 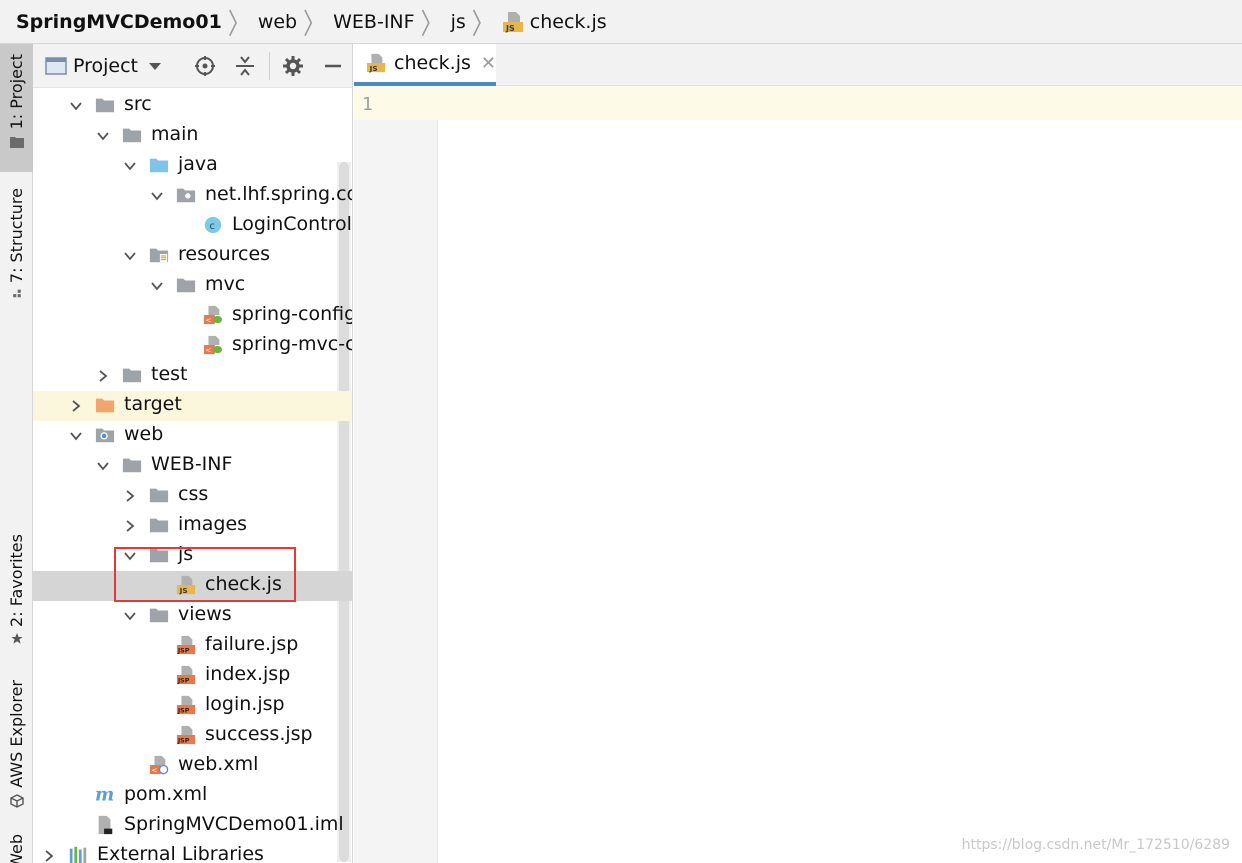 What do you see at coordinates (105, 66) in the screenshot?
I see `project-view-selector: Project` at bounding box center [105, 66].